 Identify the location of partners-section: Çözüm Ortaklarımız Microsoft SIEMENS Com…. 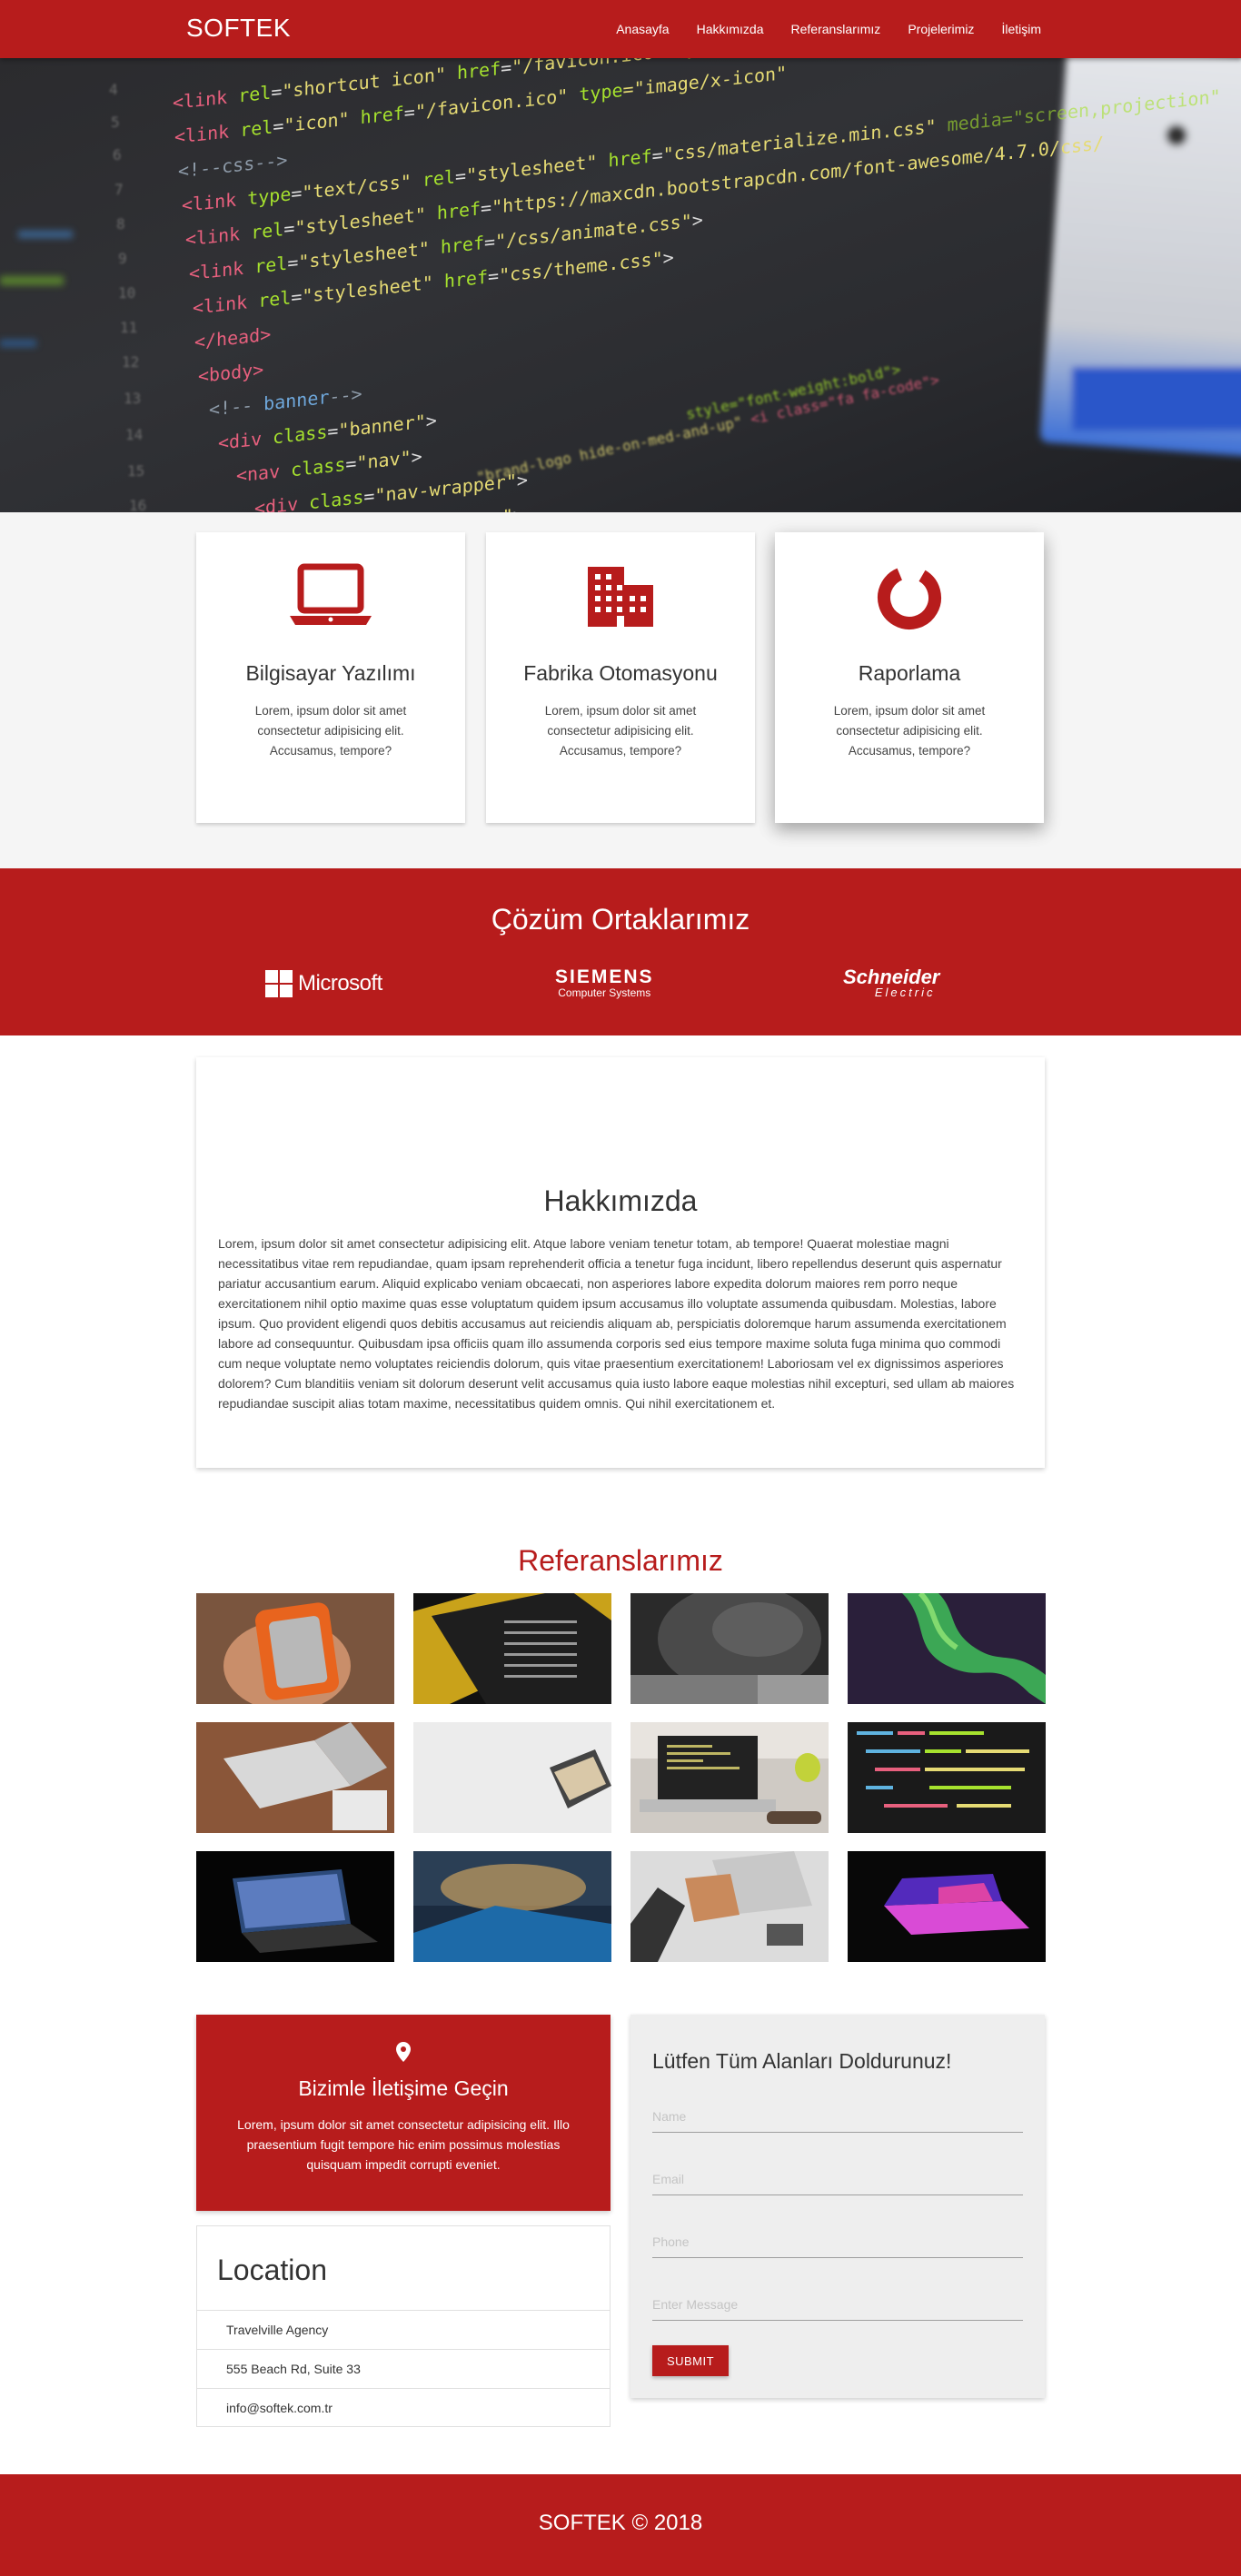
(620, 951).